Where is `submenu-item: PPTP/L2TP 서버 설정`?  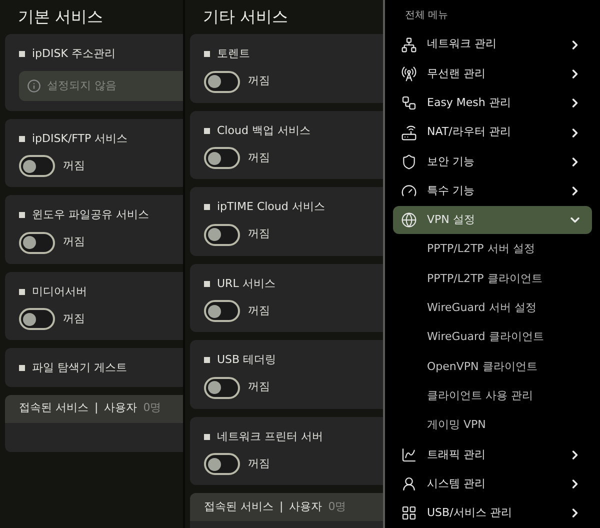
submenu-item: PPTP/L2TP 서버 설정 is located at coordinates (492, 250).